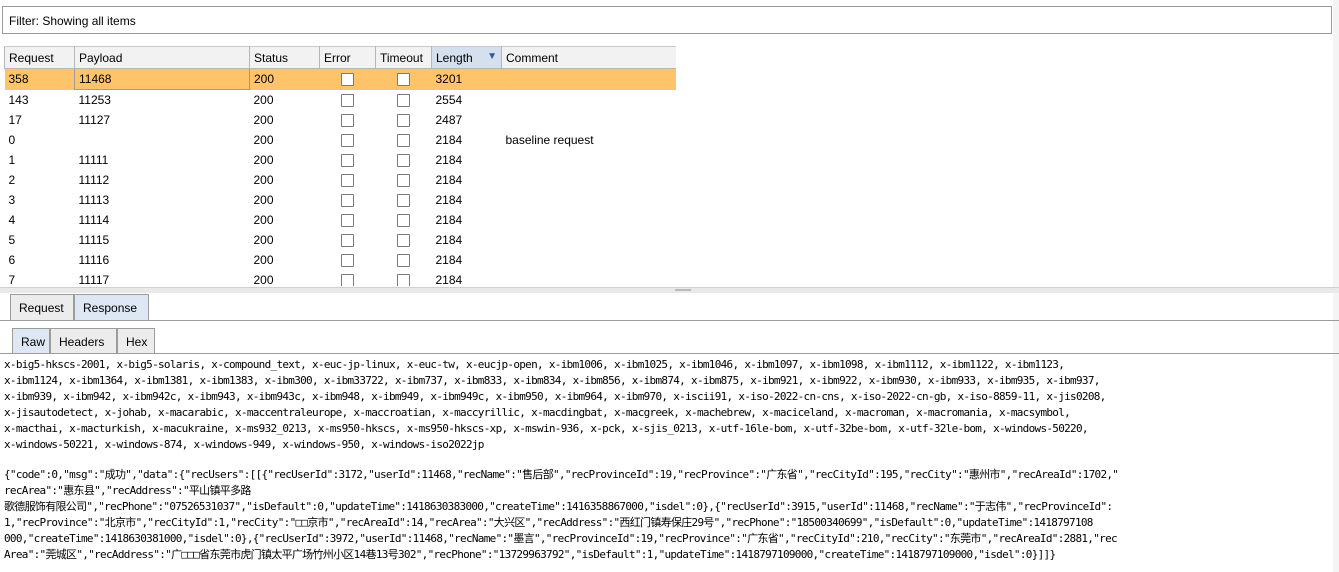  I want to click on tab-response: Response, so click(111, 307).